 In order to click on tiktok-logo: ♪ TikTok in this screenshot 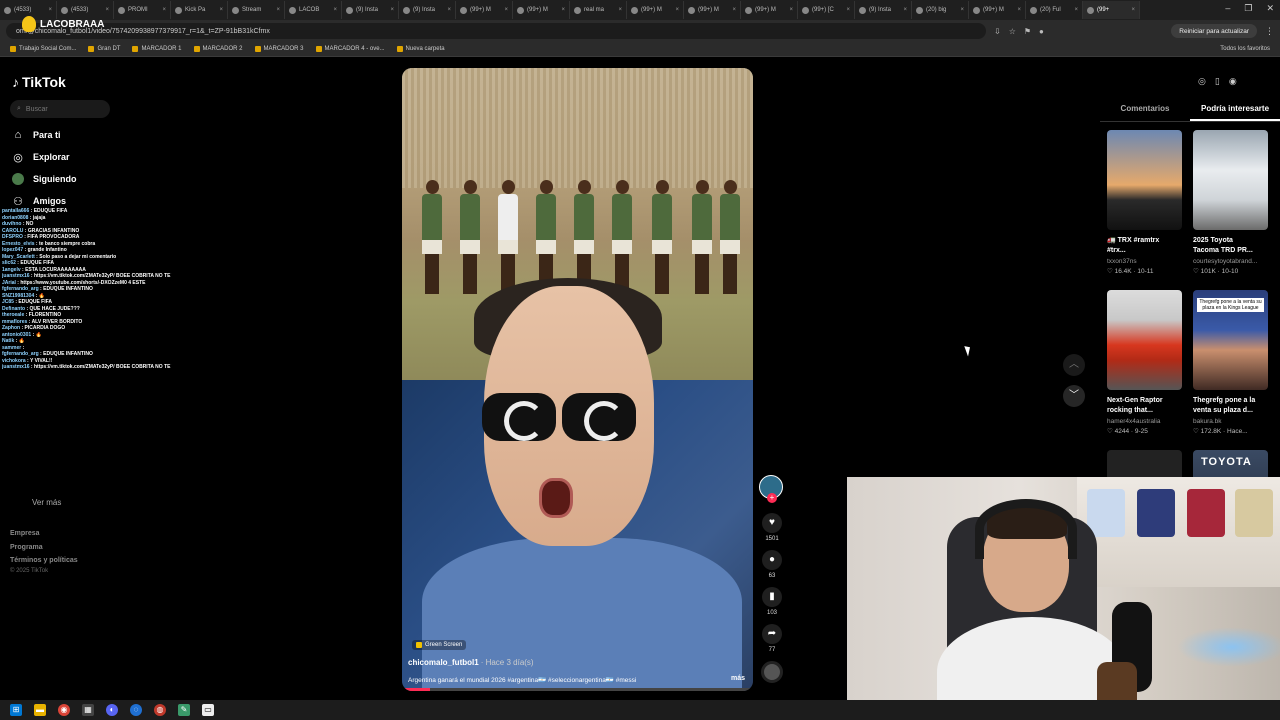, I will do `click(39, 82)`.